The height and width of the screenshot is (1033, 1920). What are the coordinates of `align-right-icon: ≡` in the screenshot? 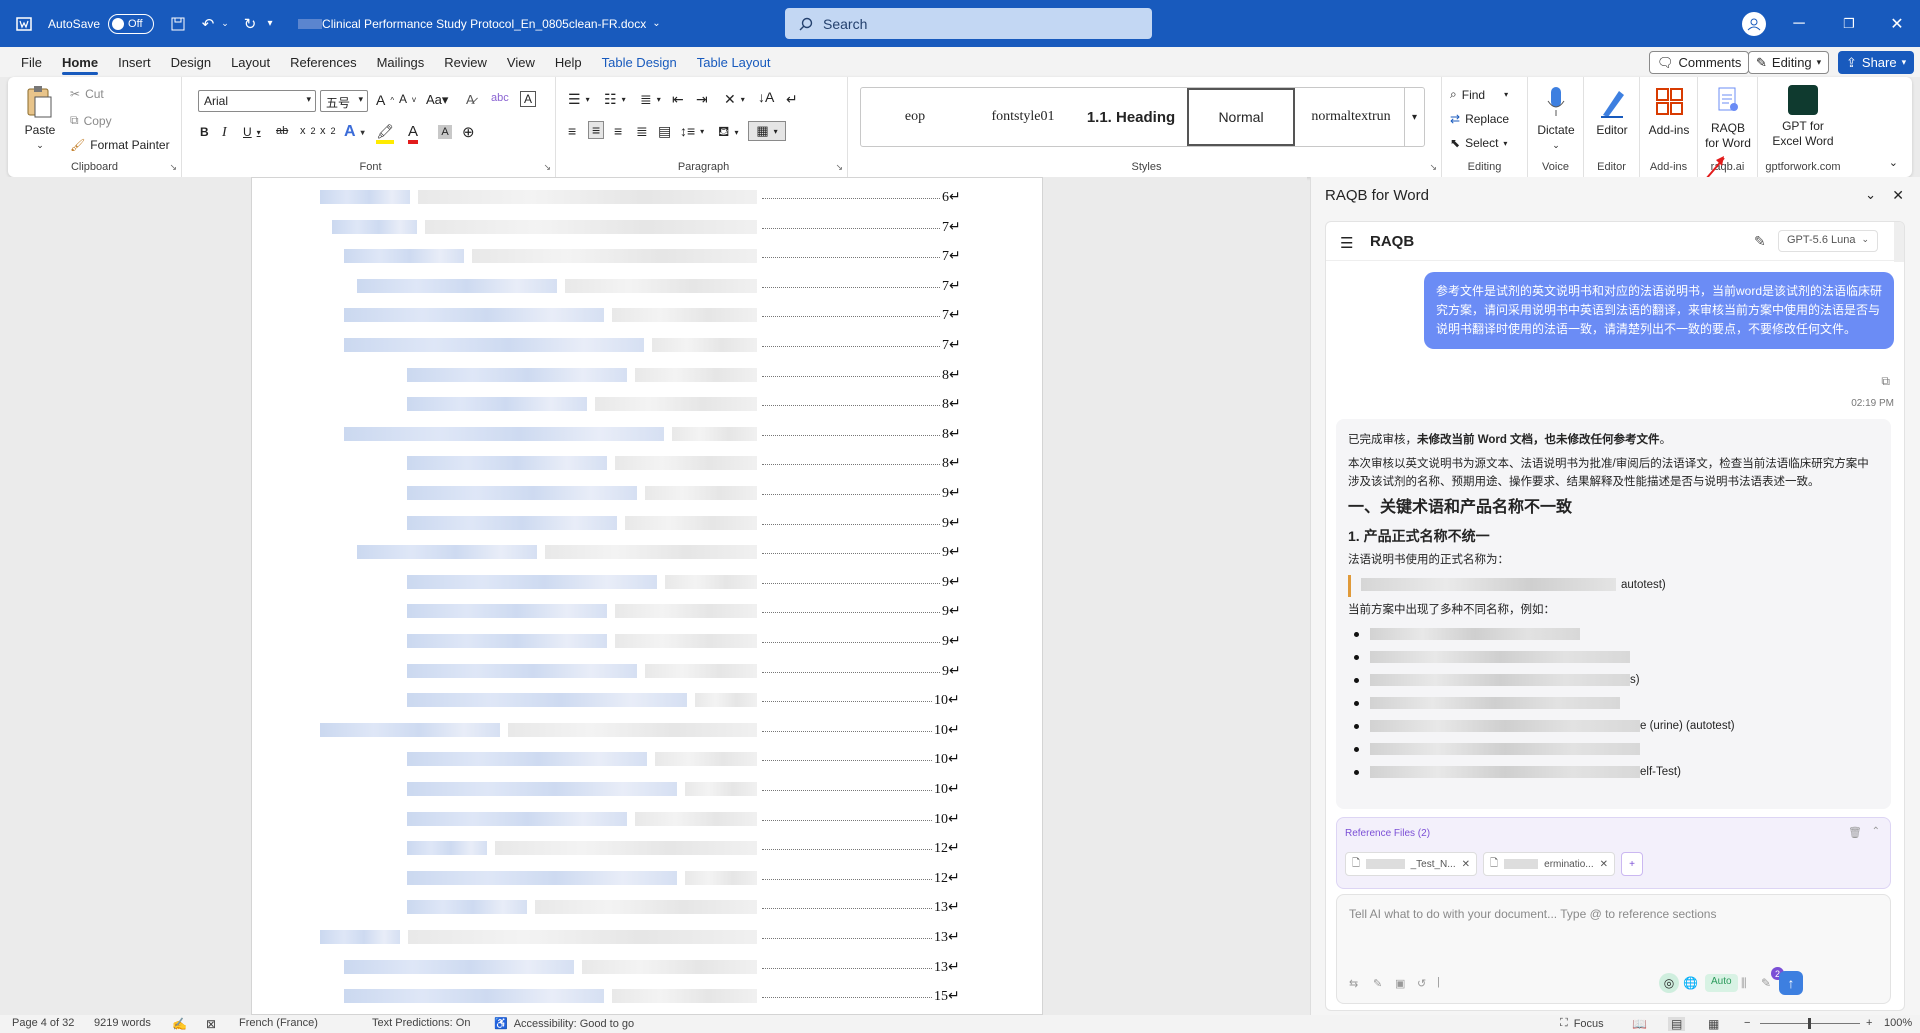 It's located at (618, 131).